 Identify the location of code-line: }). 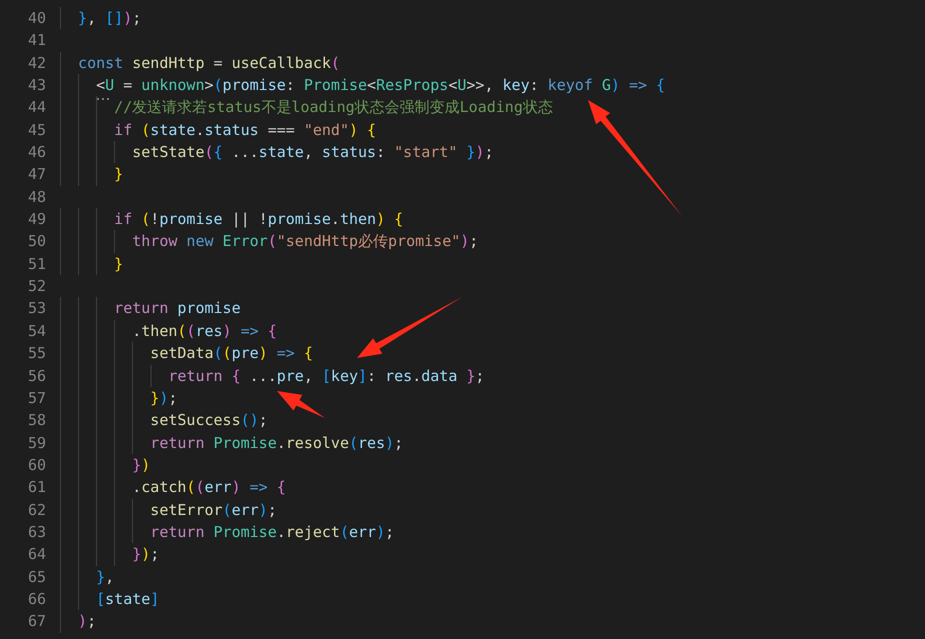
(141, 465).